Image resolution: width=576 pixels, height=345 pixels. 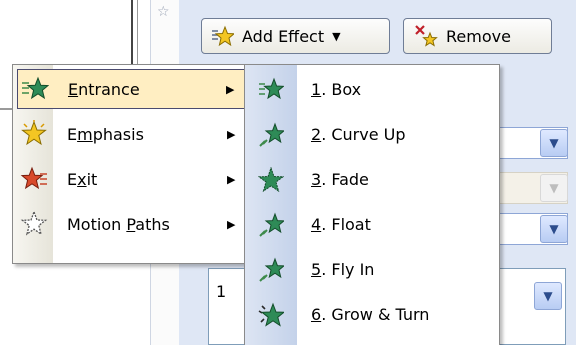 I want to click on exit-star-icon, so click(x=34, y=179).